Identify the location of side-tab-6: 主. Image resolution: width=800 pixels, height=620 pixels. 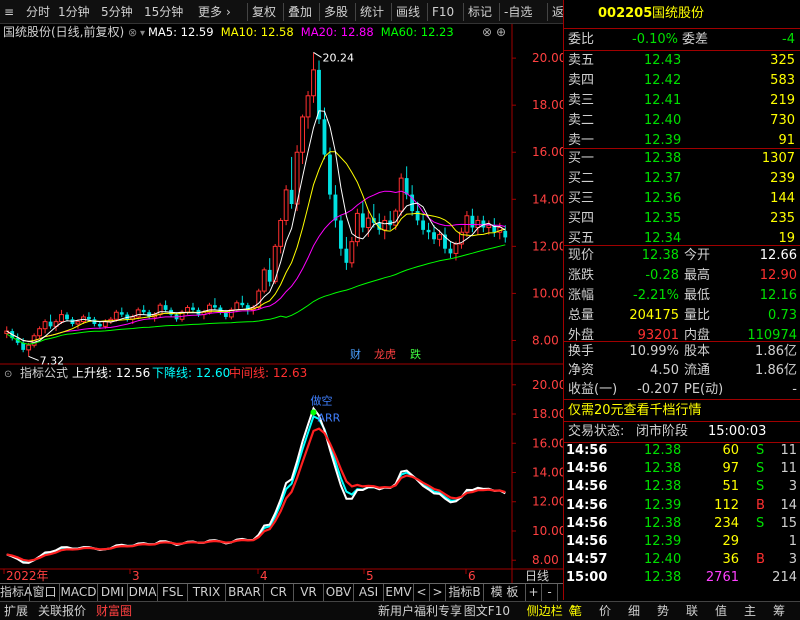
(750, 611).